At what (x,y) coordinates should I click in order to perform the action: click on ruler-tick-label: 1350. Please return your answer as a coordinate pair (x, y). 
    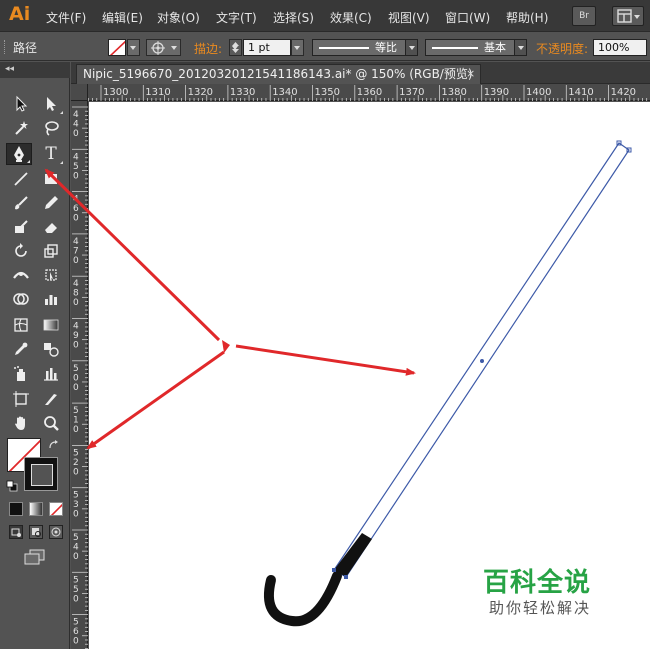
    Looking at the image, I should click on (327, 92).